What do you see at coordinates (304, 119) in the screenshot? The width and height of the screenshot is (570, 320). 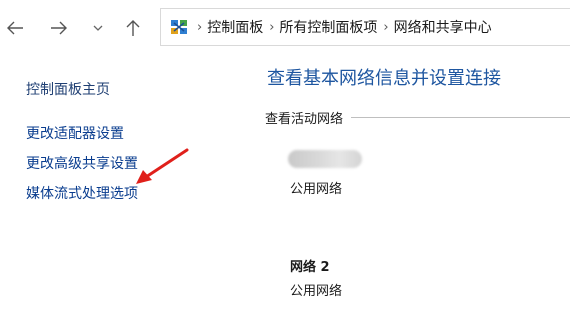 I see `active-networks-label: 查看活动网络` at bounding box center [304, 119].